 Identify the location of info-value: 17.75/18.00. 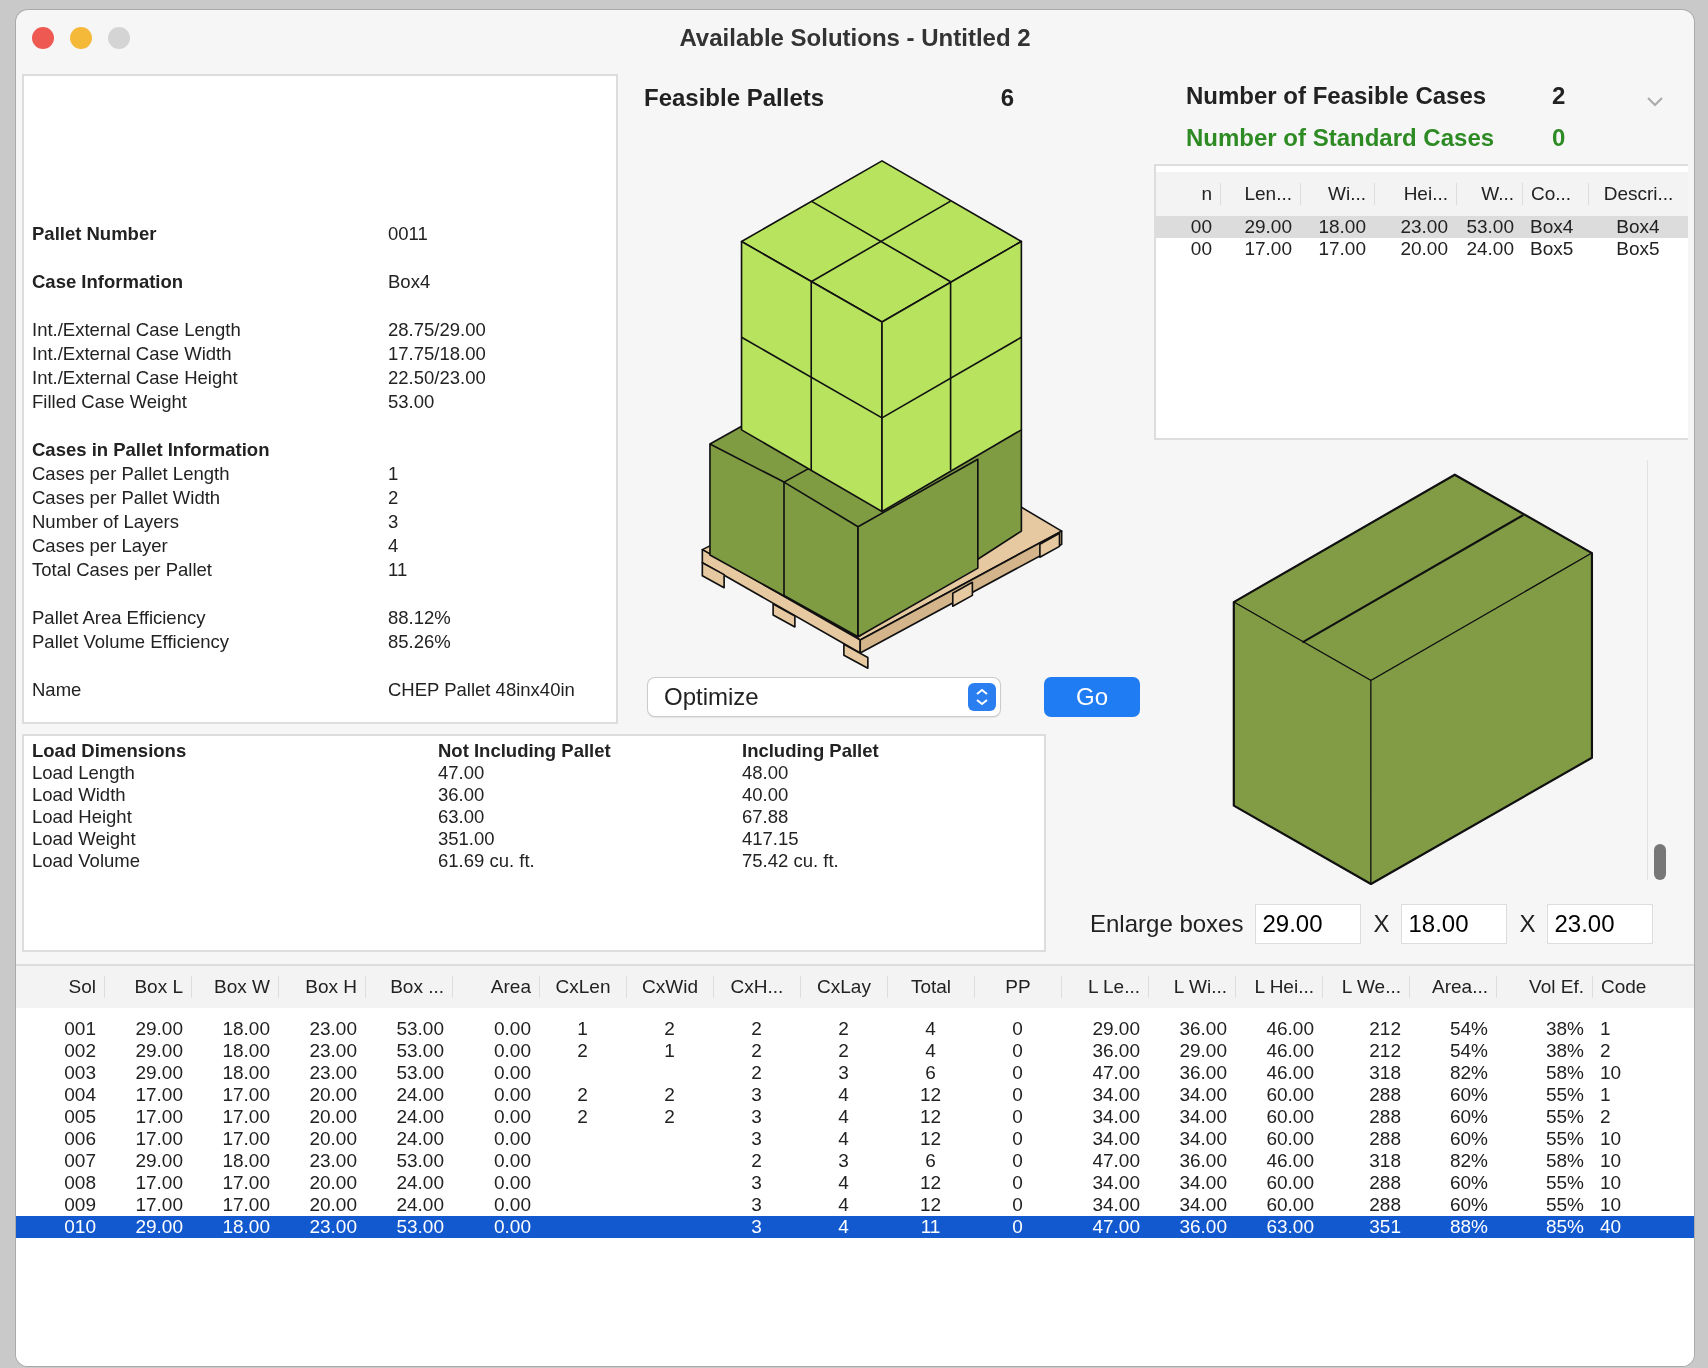
(437, 354).